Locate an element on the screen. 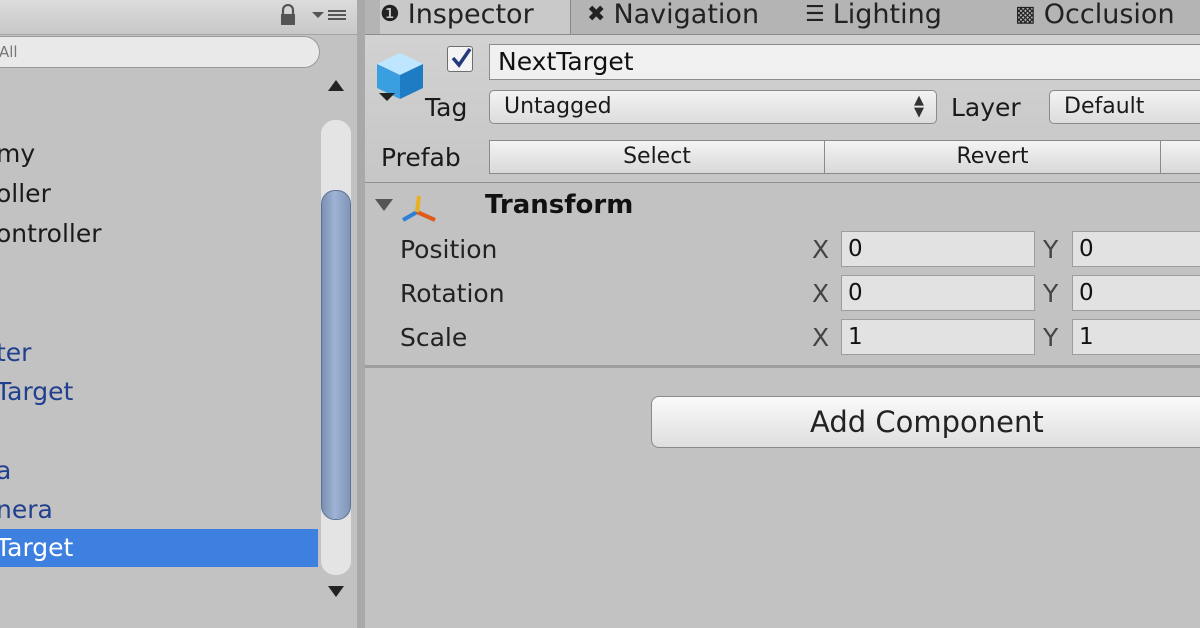 The height and width of the screenshot is (628, 1200). tab-inspector: ❶ Inspector is located at coordinates (475, 17).